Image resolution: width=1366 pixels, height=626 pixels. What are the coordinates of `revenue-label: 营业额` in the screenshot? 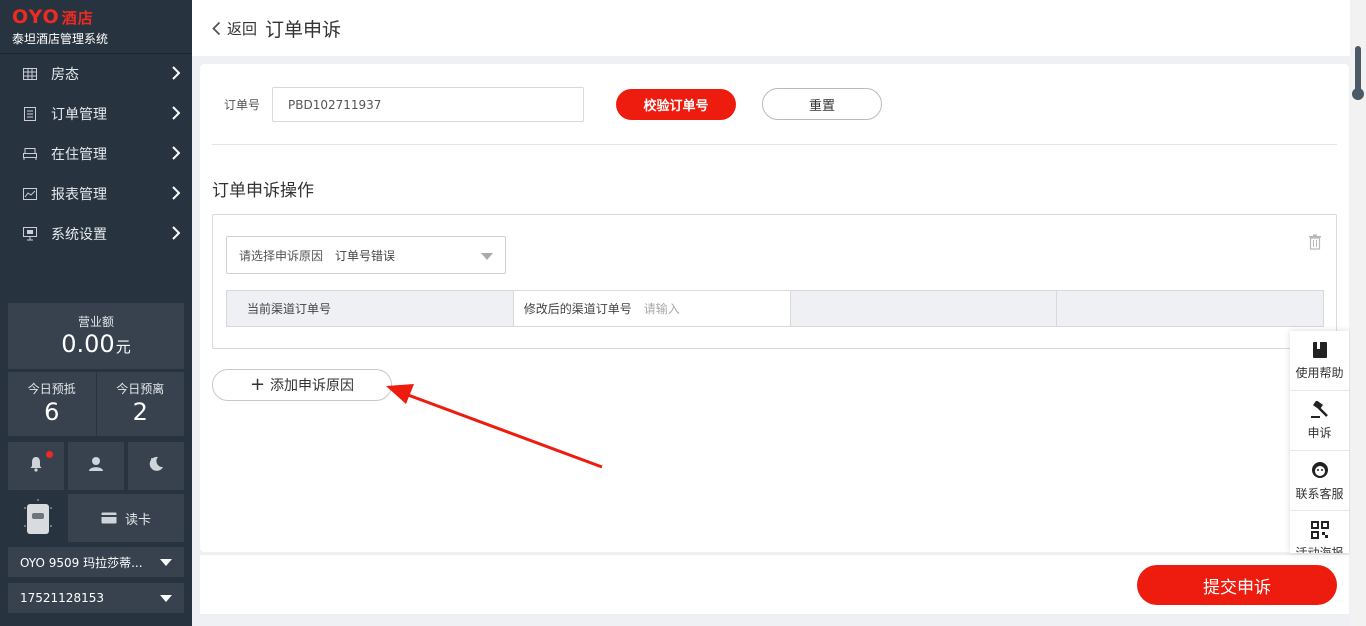 It's located at (95, 322).